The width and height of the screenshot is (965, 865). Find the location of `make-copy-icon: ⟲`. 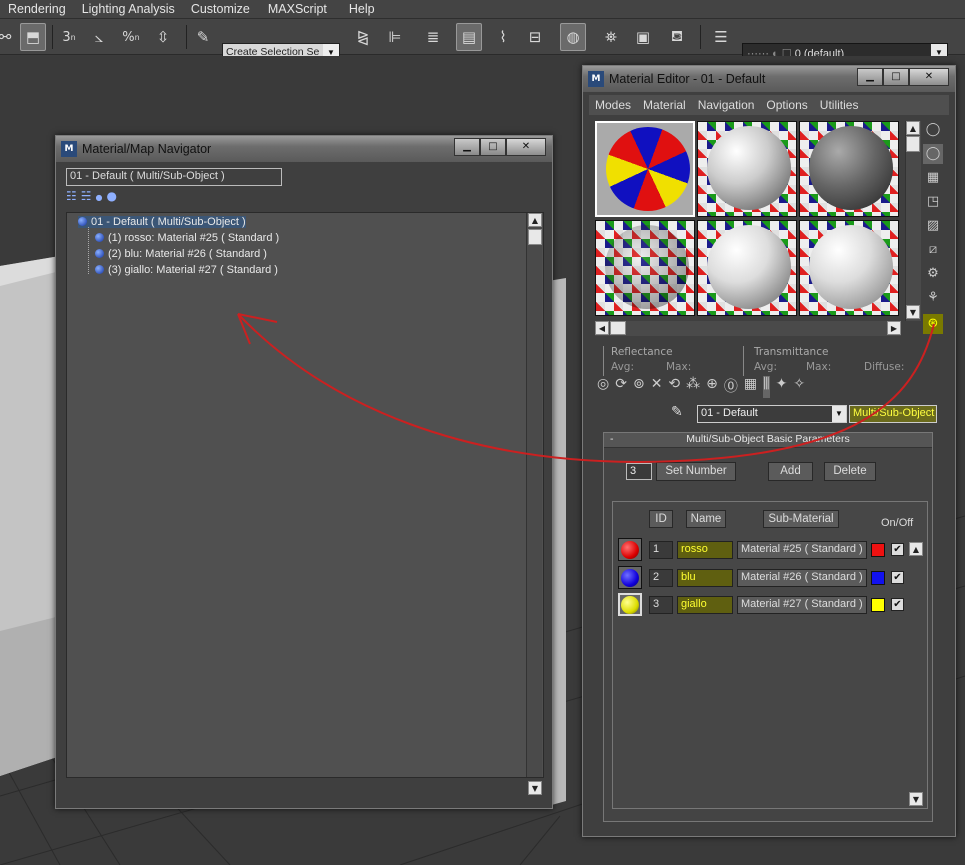

make-copy-icon: ⟲ is located at coordinates (674, 387).